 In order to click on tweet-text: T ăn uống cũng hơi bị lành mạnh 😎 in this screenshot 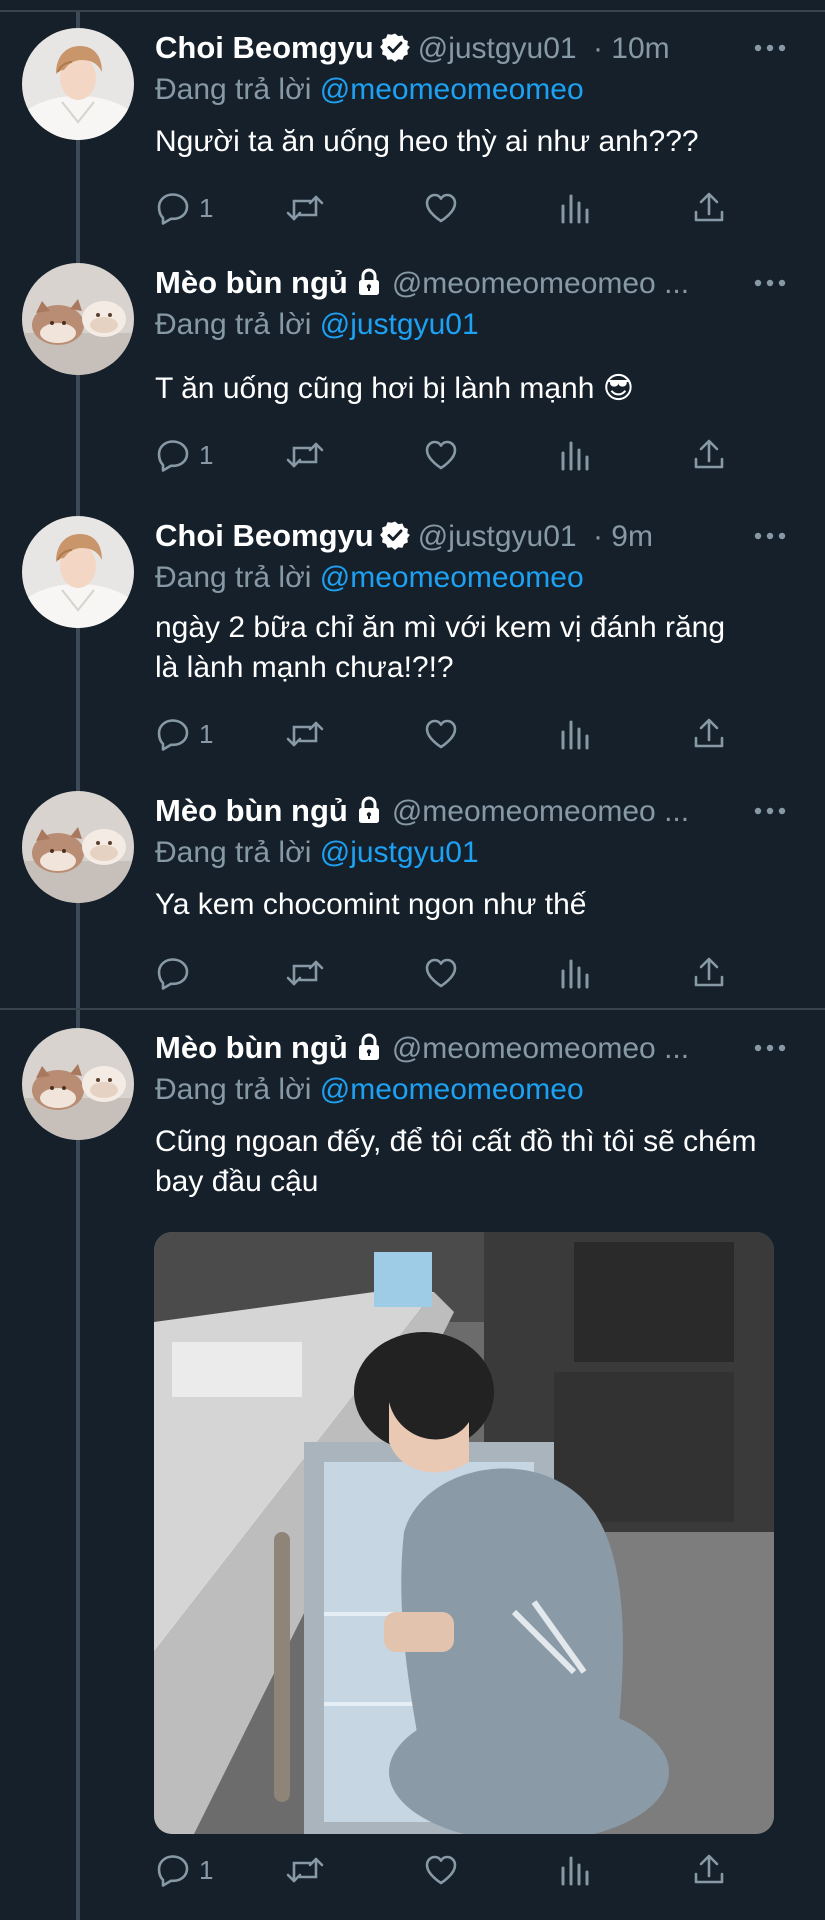, I will do `click(395, 388)`.